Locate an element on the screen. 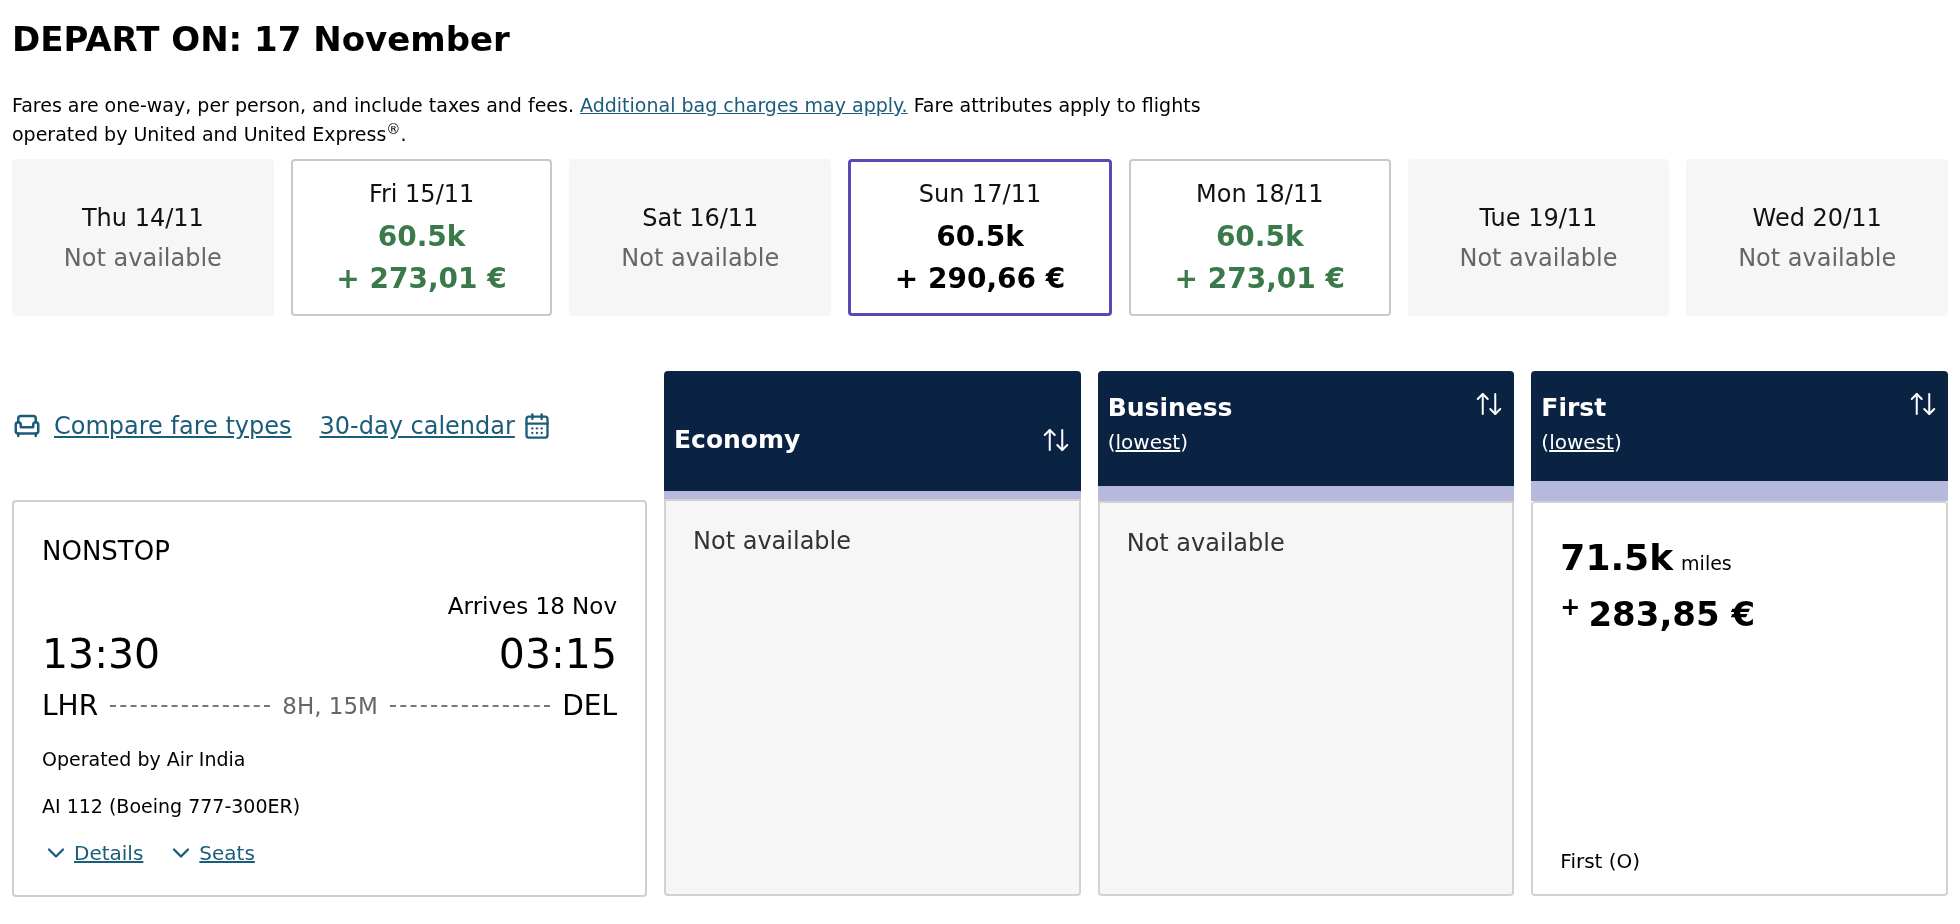  date-card: Thu 14/11 Not available is located at coordinates (143, 237).